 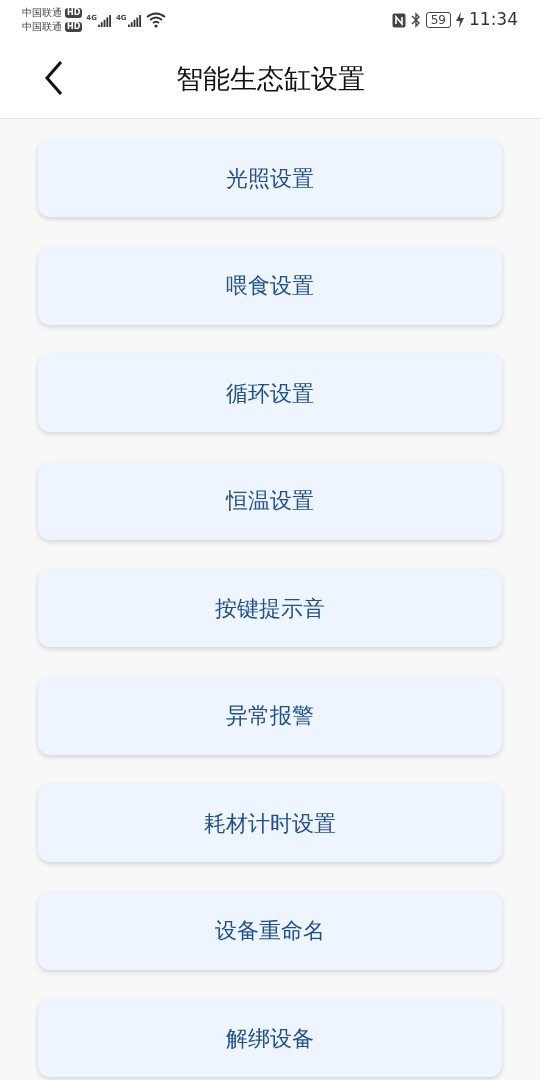 What do you see at coordinates (270, 1038) in the screenshot?
I see `menu-item: 解绑设备` at bounding box center [270, 1038].